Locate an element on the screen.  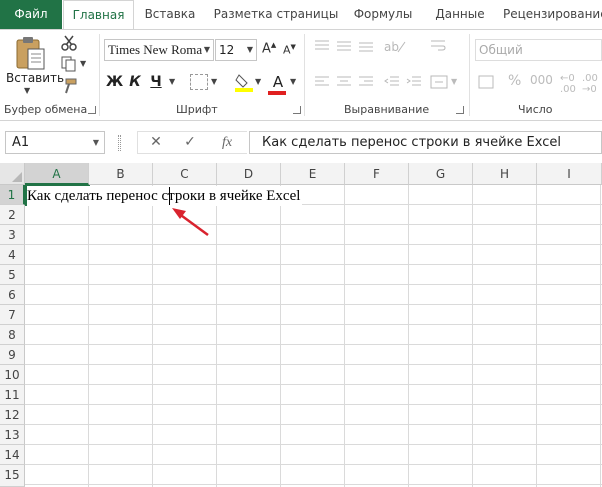
row-header: 4 is located at coordinates (12, 255).